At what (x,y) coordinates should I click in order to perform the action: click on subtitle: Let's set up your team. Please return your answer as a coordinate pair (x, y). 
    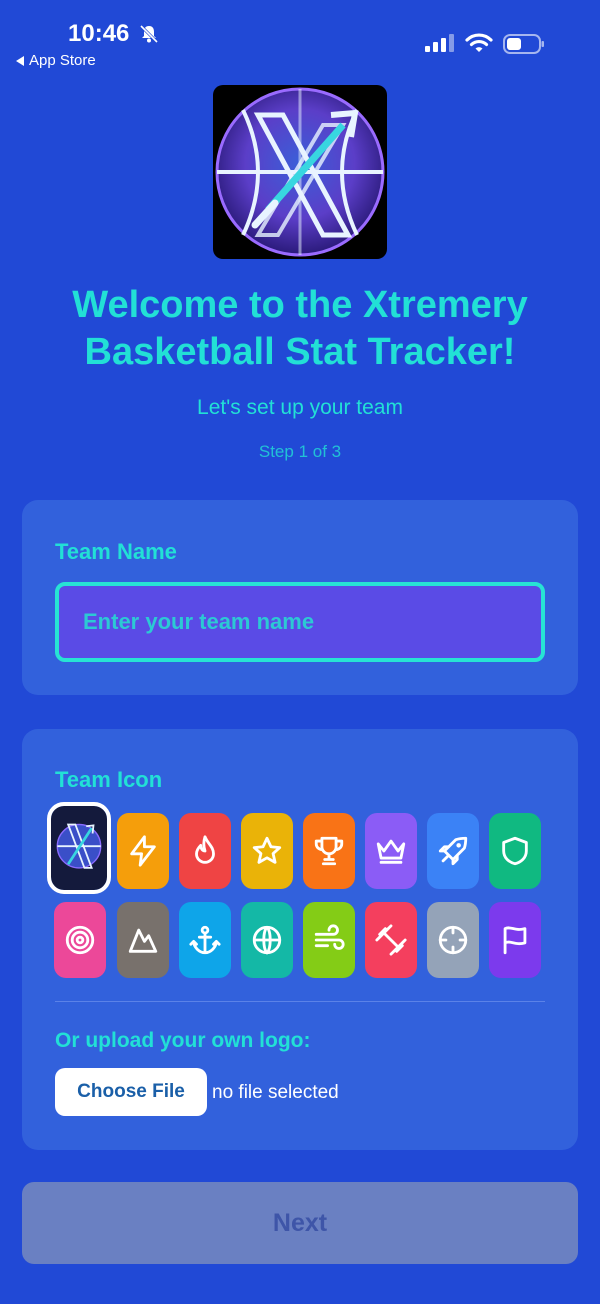
    Looking at the image, I should click on (300, 407).